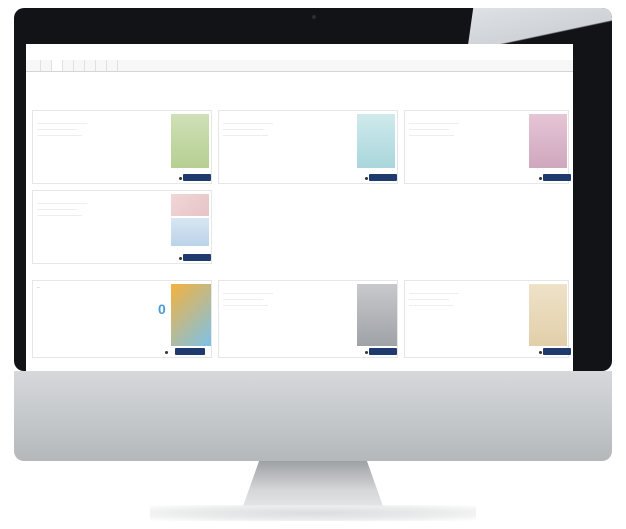 This screenshot has height=529, width=626. I want to click on featured-campaign-card: ... 0, so click(122, 319).